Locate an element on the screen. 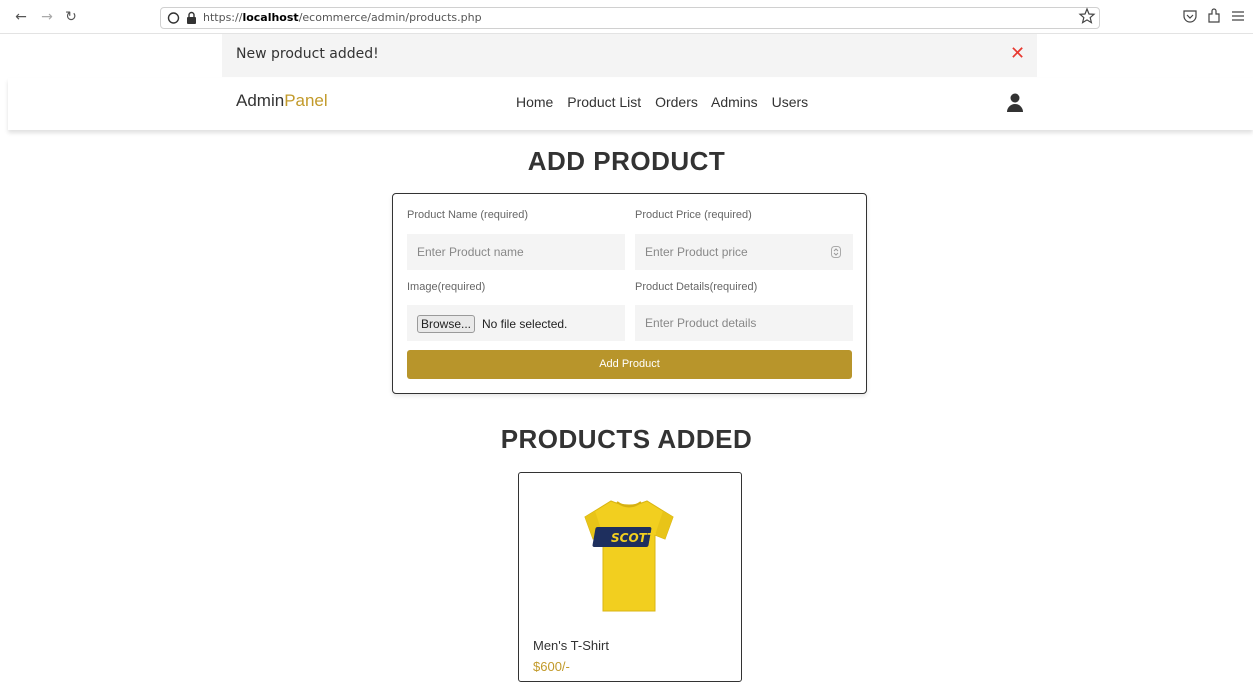 The image size is (1253, 682). logo-main-text: Admin is located at coordinates (260, 100).